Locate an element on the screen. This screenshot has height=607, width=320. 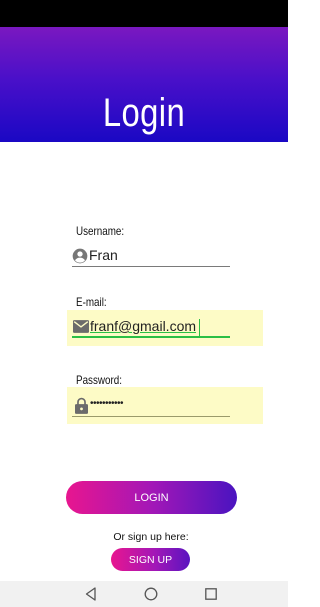
password-field: ••••••••••• is located at coordinates (150, 406).